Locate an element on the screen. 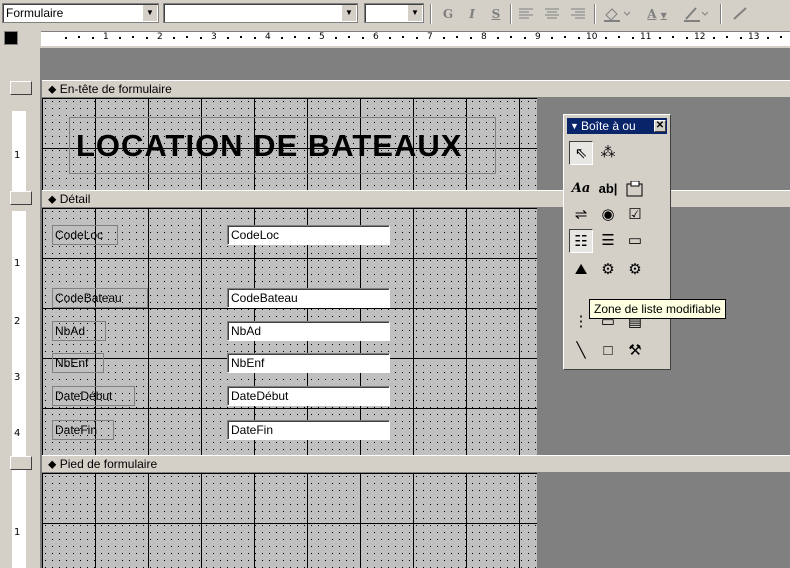 This screenshot has height=568, width=790. ruler-number: 2 is located at coordinates (160, 37).